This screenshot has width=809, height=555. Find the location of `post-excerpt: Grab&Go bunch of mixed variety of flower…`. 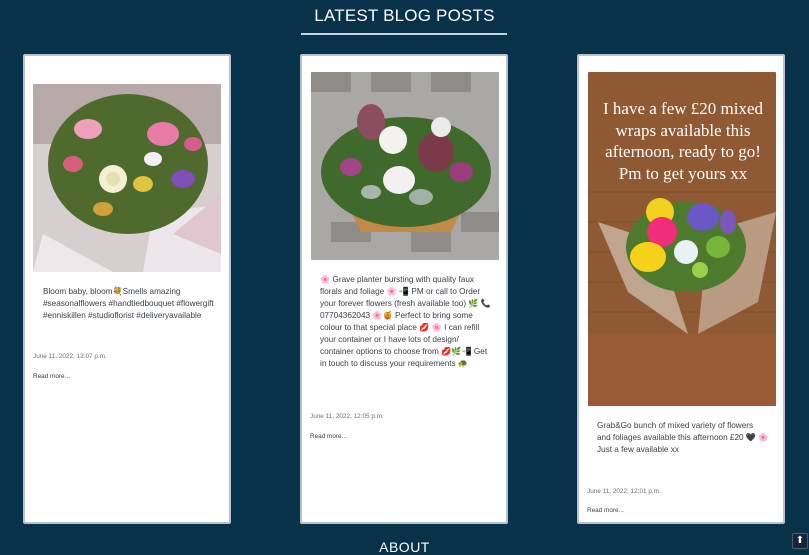

post-excerpt: Grab&Go bunch of mixed variety of flower… is located at coordinates (683, 437).